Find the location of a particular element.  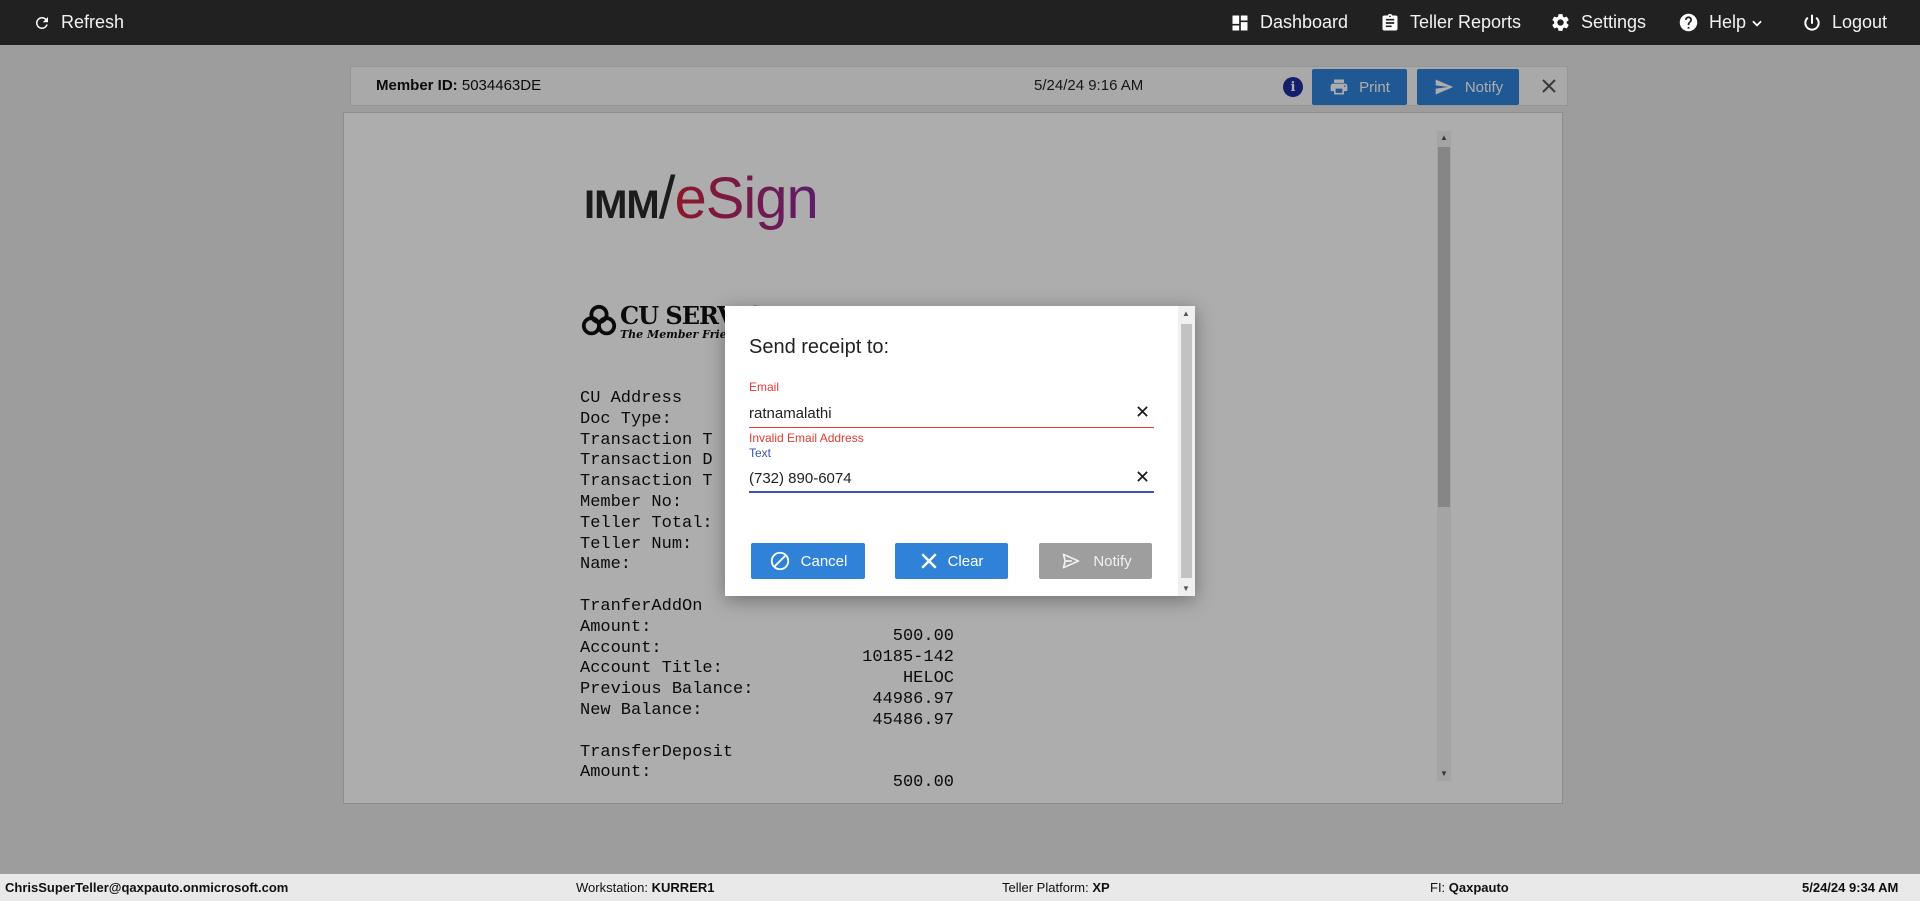

gear-icon is located at coordinates (1560, 22).